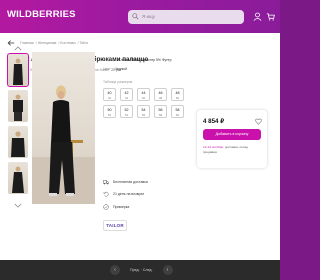 The image size is (320, 280). What do you see at coordinates (117, 82) in the screenshot?
I see `size-table-link: Таблица размеров` at bounding box center [117, 82].